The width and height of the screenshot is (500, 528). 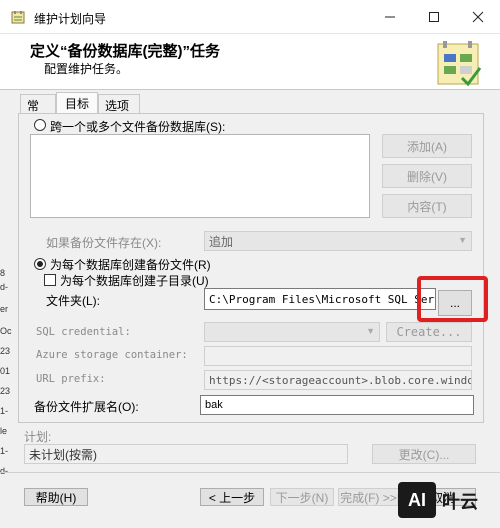 I want to click on per-db-subdir-checkbox, so click(x=50, y=280).